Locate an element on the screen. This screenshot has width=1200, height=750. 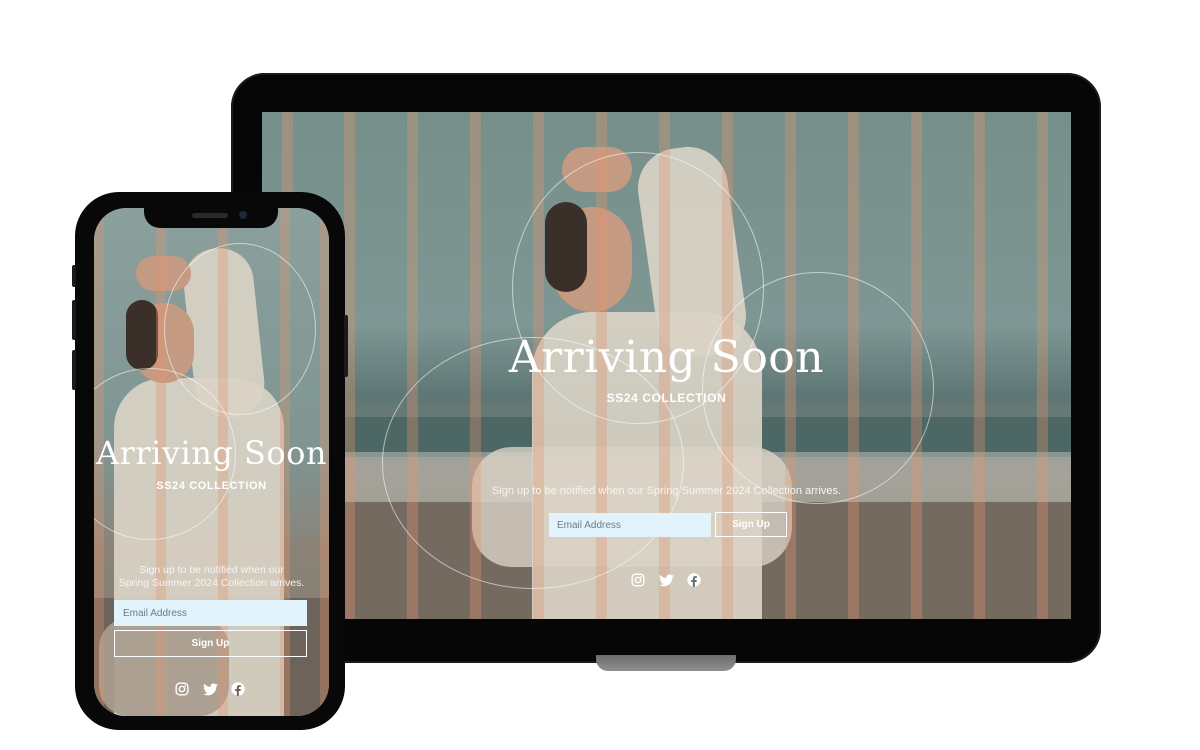
phone-camera is located at coordinates (243, 215).